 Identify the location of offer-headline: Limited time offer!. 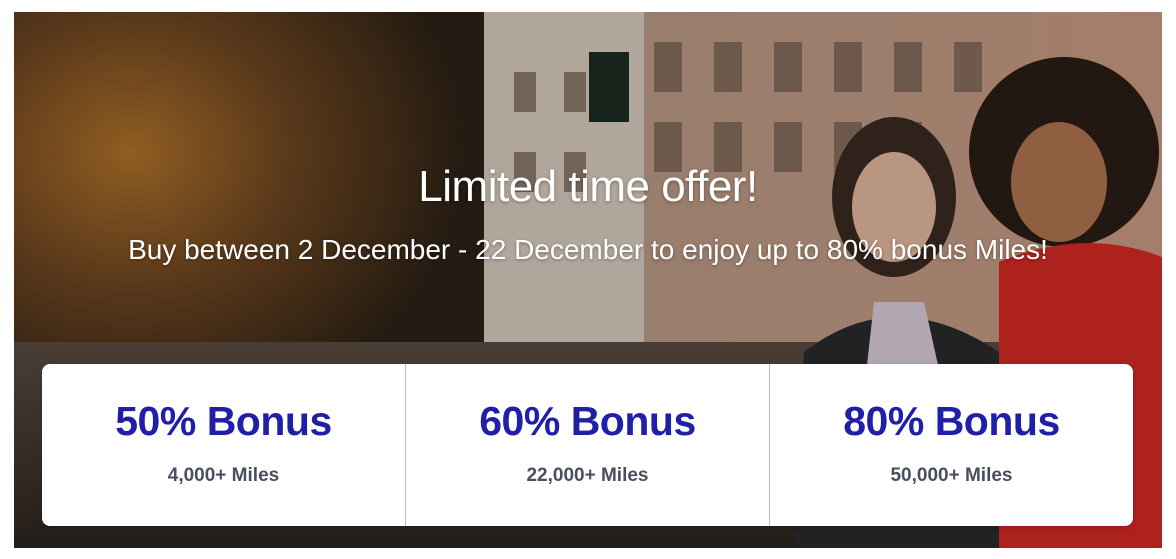
(588, 186).